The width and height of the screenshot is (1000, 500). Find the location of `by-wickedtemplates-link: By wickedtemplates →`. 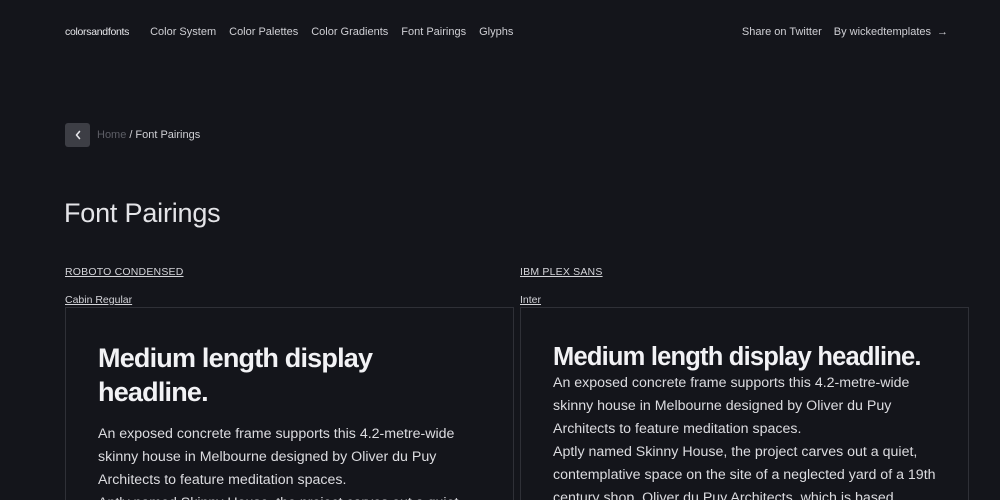

by-wickedtemplates-link: By wickedtemplates → is located at coordinates (891, 32).